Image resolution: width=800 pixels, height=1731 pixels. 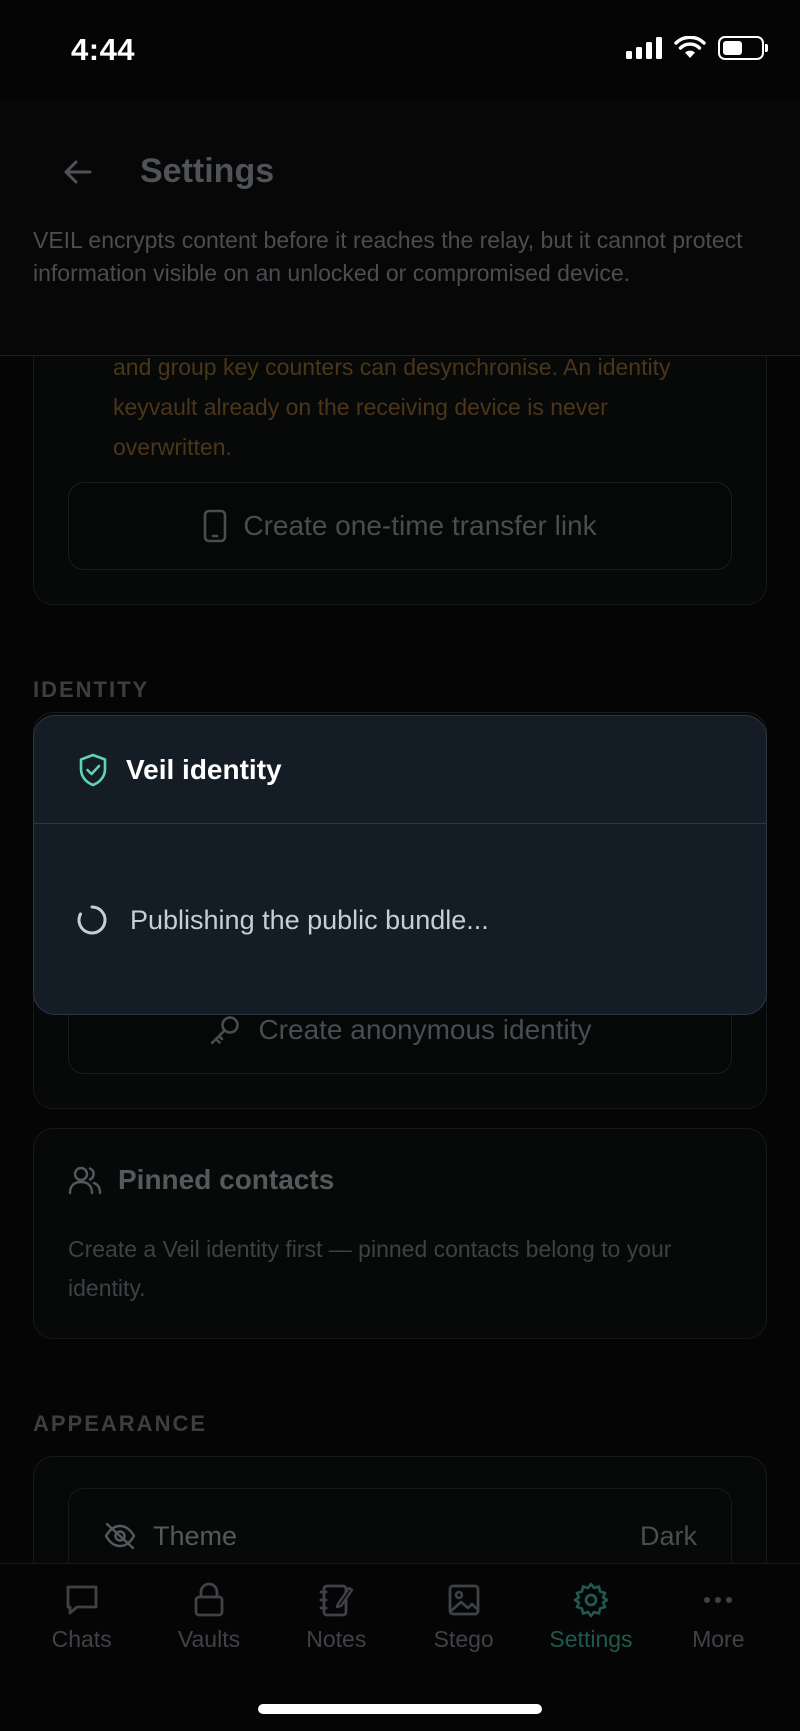 I want to click on back-button, so click(x=78, y=172).